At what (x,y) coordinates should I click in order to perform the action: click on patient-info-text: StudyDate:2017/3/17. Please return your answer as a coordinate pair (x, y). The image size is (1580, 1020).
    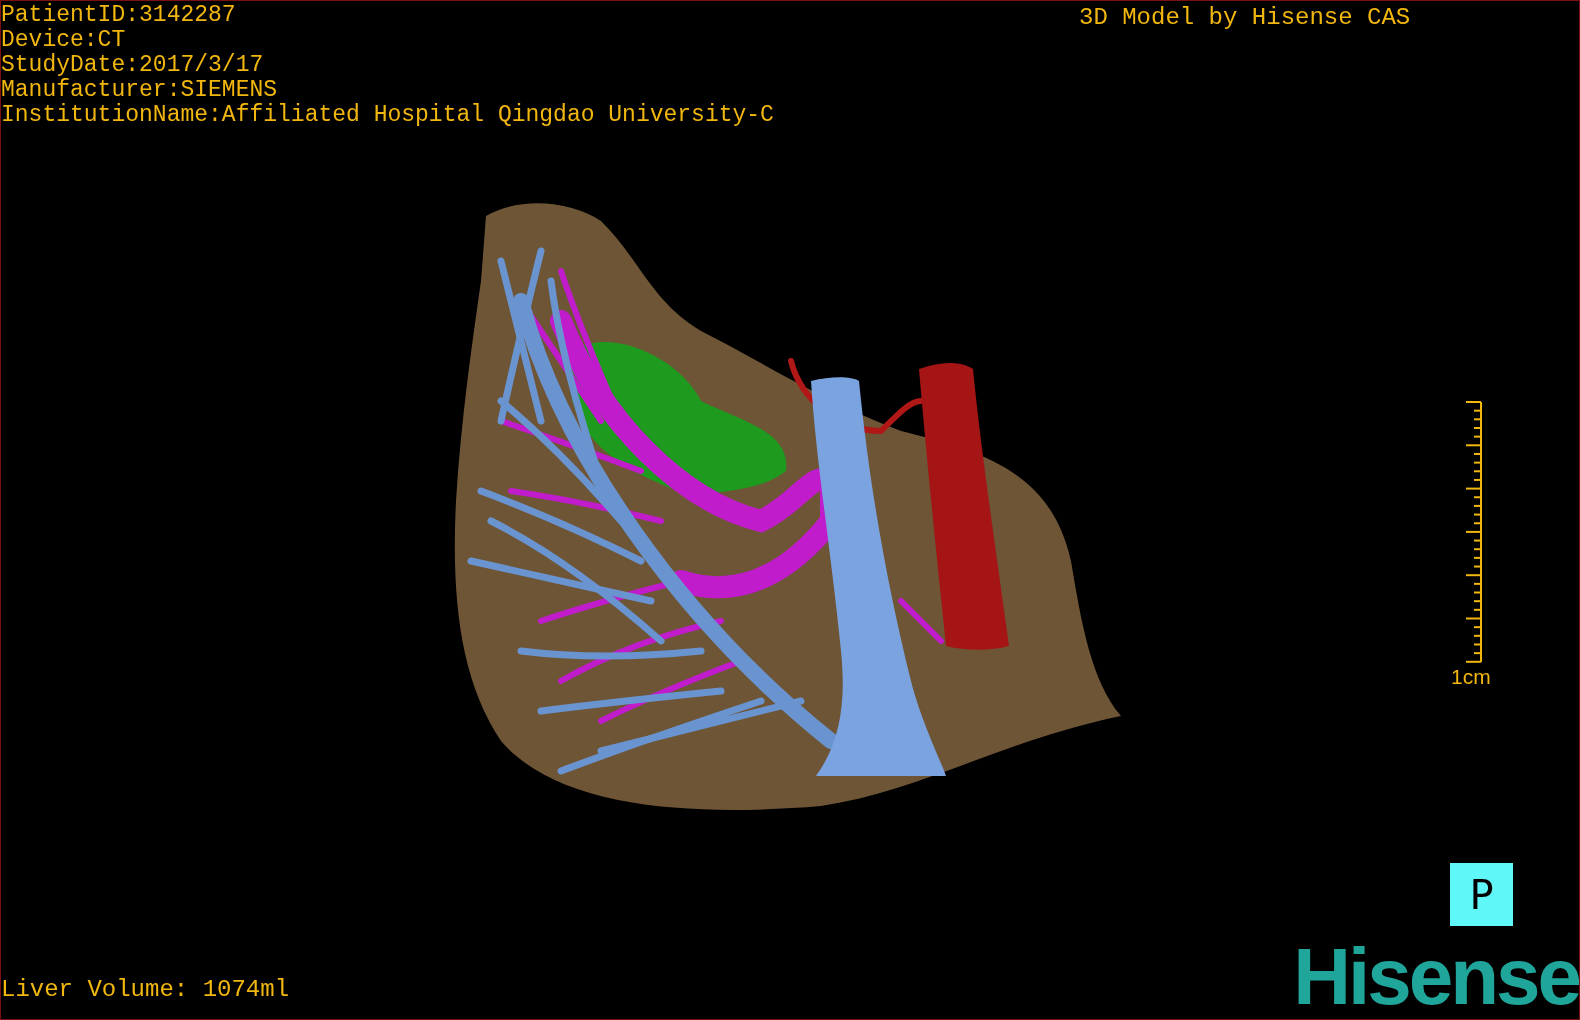
    Looking at the image, I should click on (133, 65).